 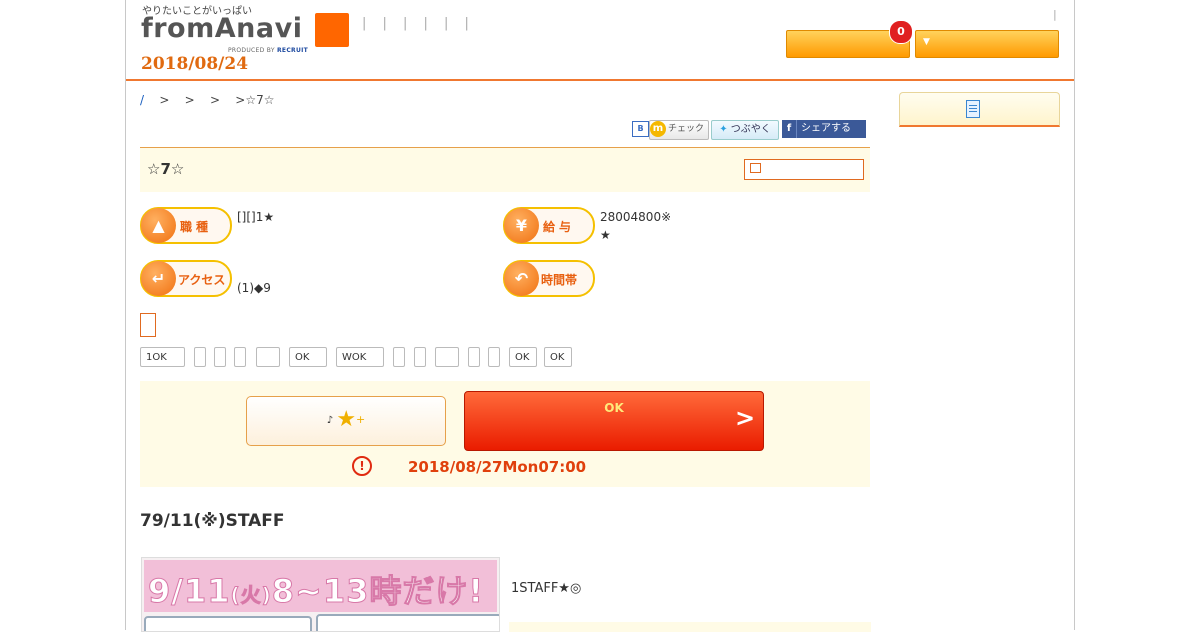 What do you see at coordinates (315, 591) in the screenshot?
I see `photo-caption: 9/11(火)8~13時だけ!` at bounding box center [315, 591].